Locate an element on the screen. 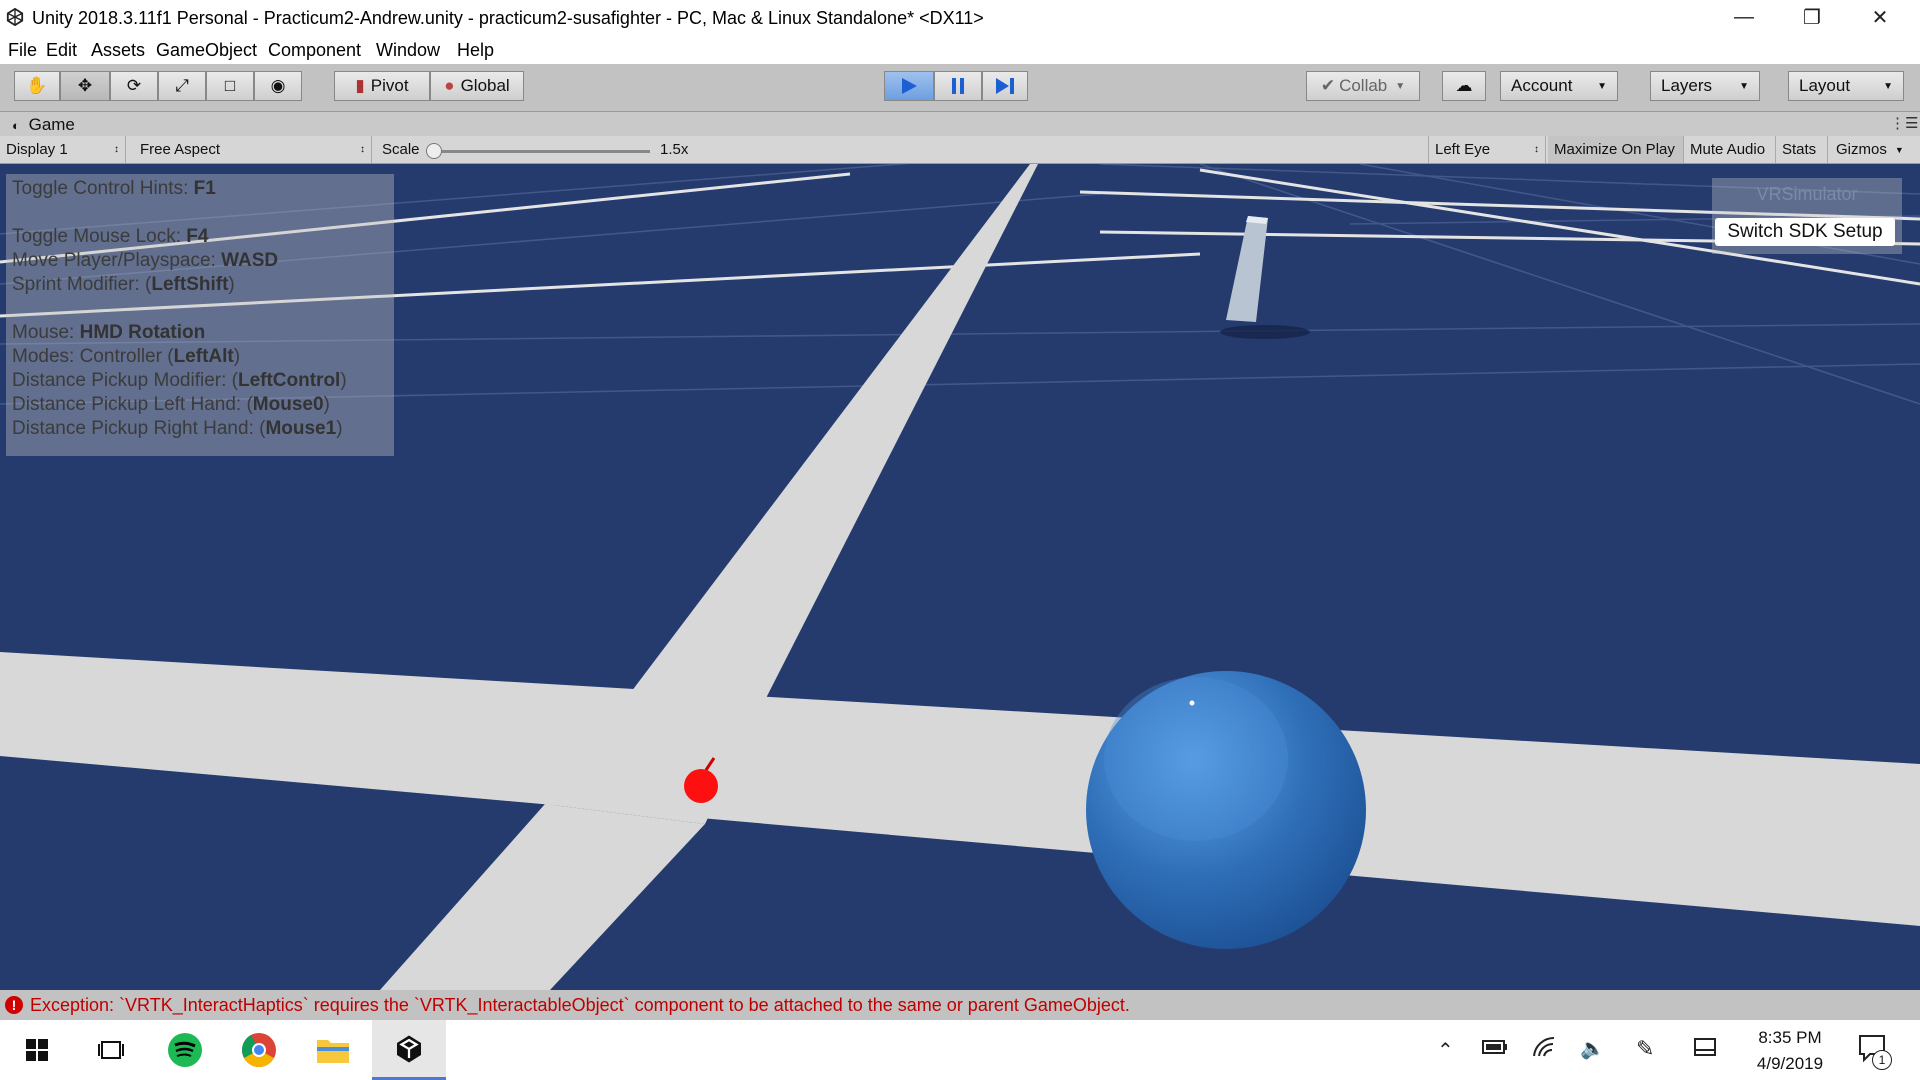 This screenshot has width=1920, height=1080. tab-game: ◐ Game is located at coordinates (43, 125).